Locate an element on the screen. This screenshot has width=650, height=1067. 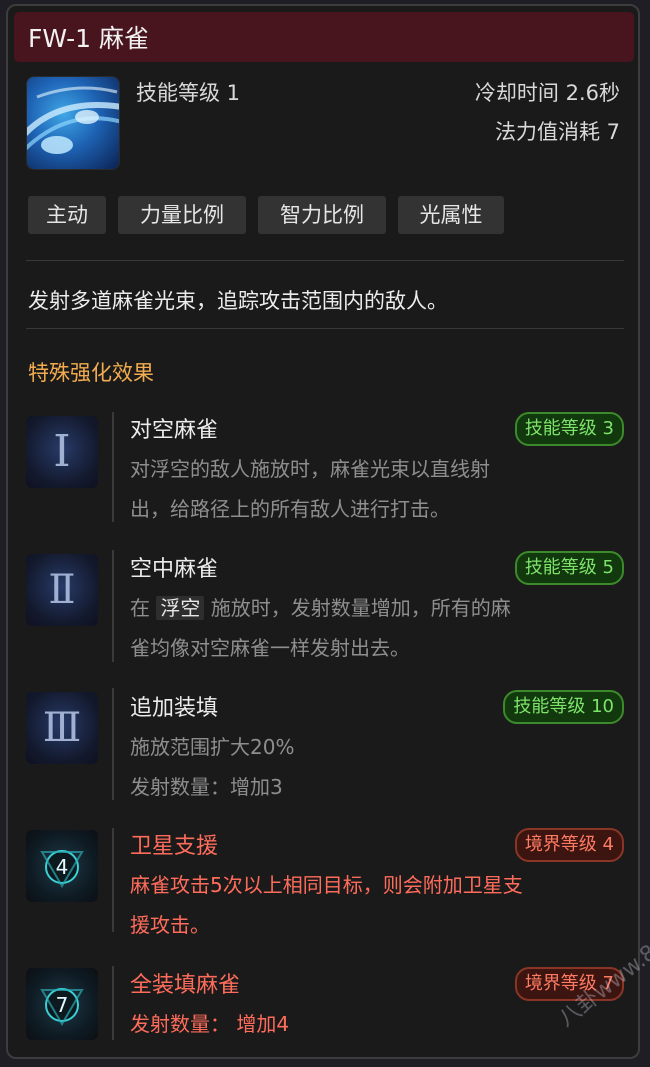
svg-text: 7 is located at coordinates (62, 1005).